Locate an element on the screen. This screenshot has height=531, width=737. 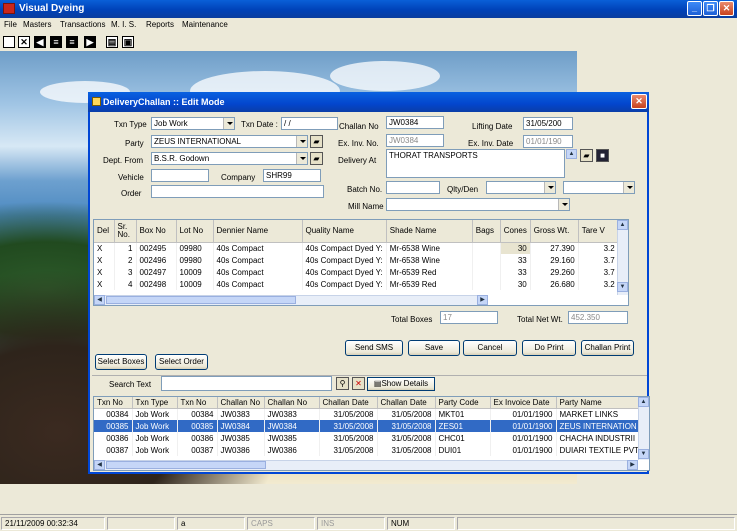
column-header: Tare V is located at coordinates (598, 231).